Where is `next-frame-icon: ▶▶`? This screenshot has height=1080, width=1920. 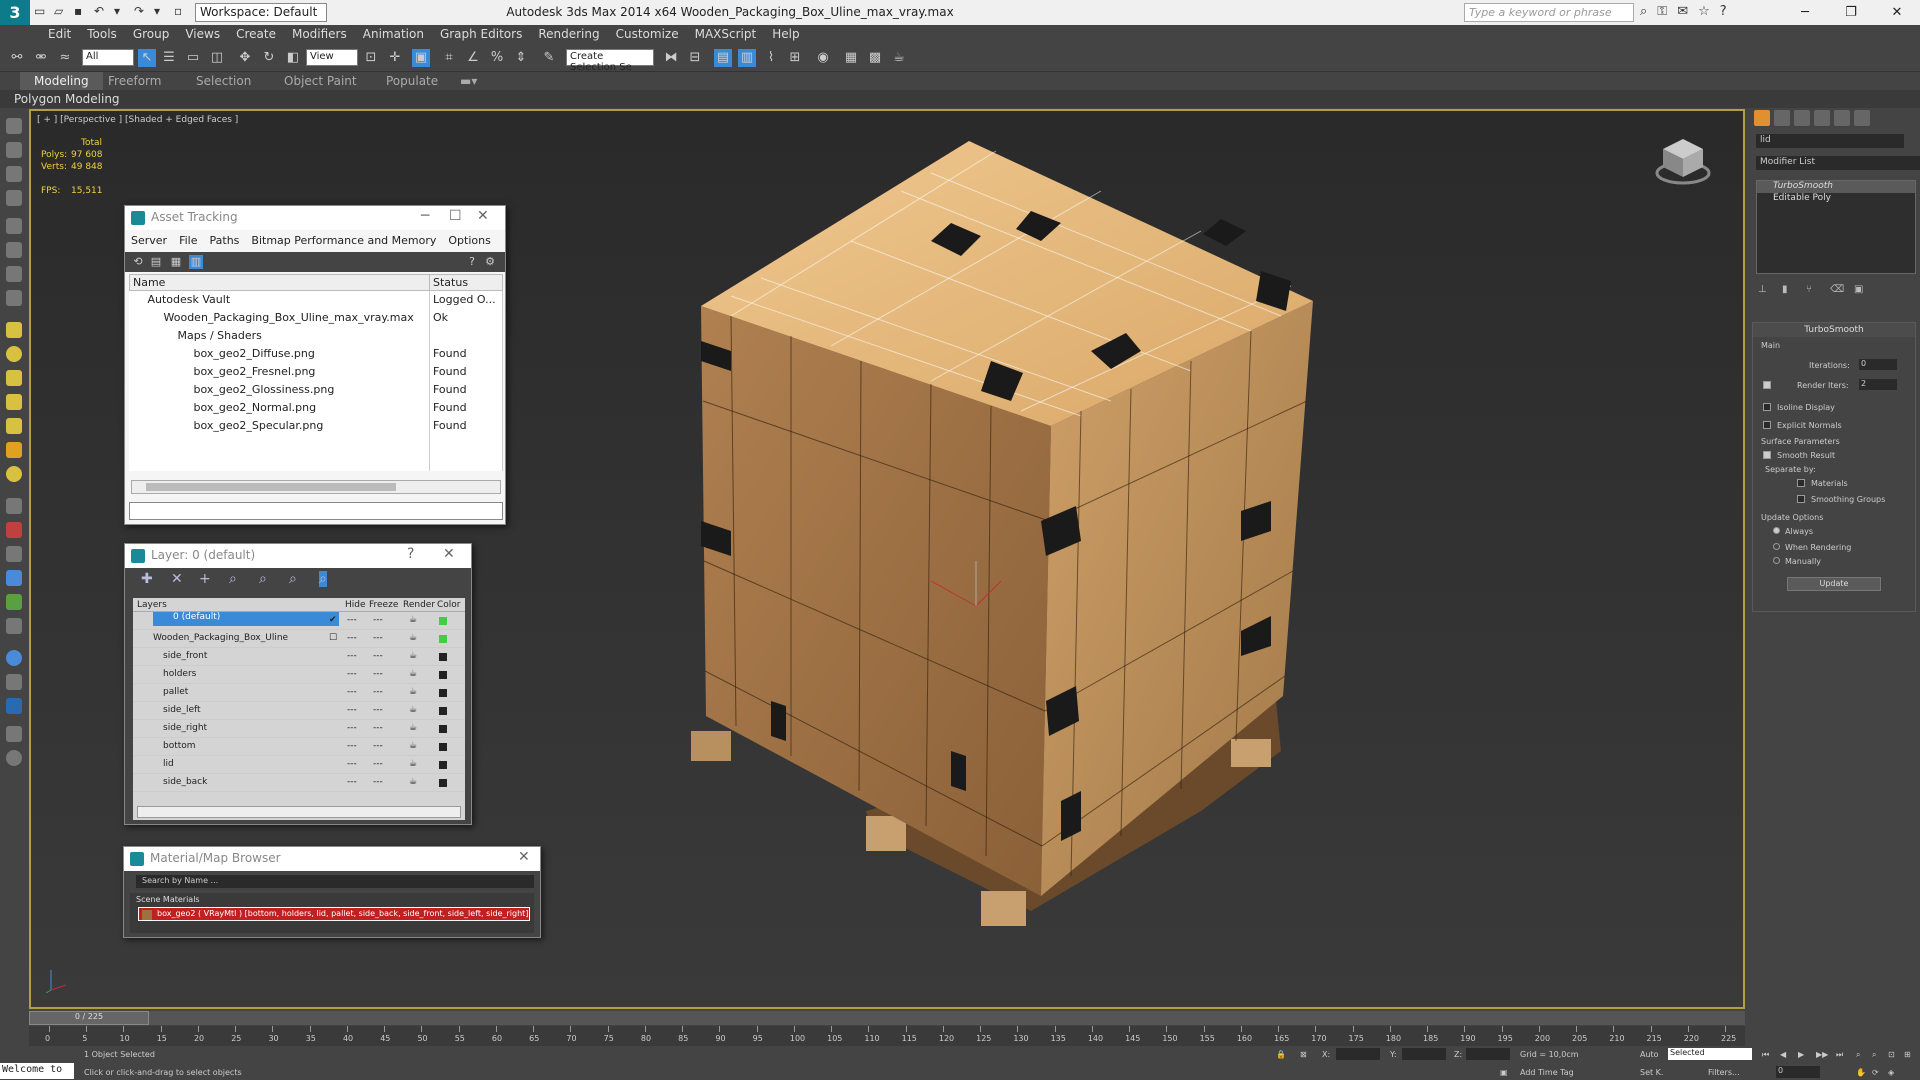 next-frame-icon: ▶▶ is located at coordinates (1822, 1054).